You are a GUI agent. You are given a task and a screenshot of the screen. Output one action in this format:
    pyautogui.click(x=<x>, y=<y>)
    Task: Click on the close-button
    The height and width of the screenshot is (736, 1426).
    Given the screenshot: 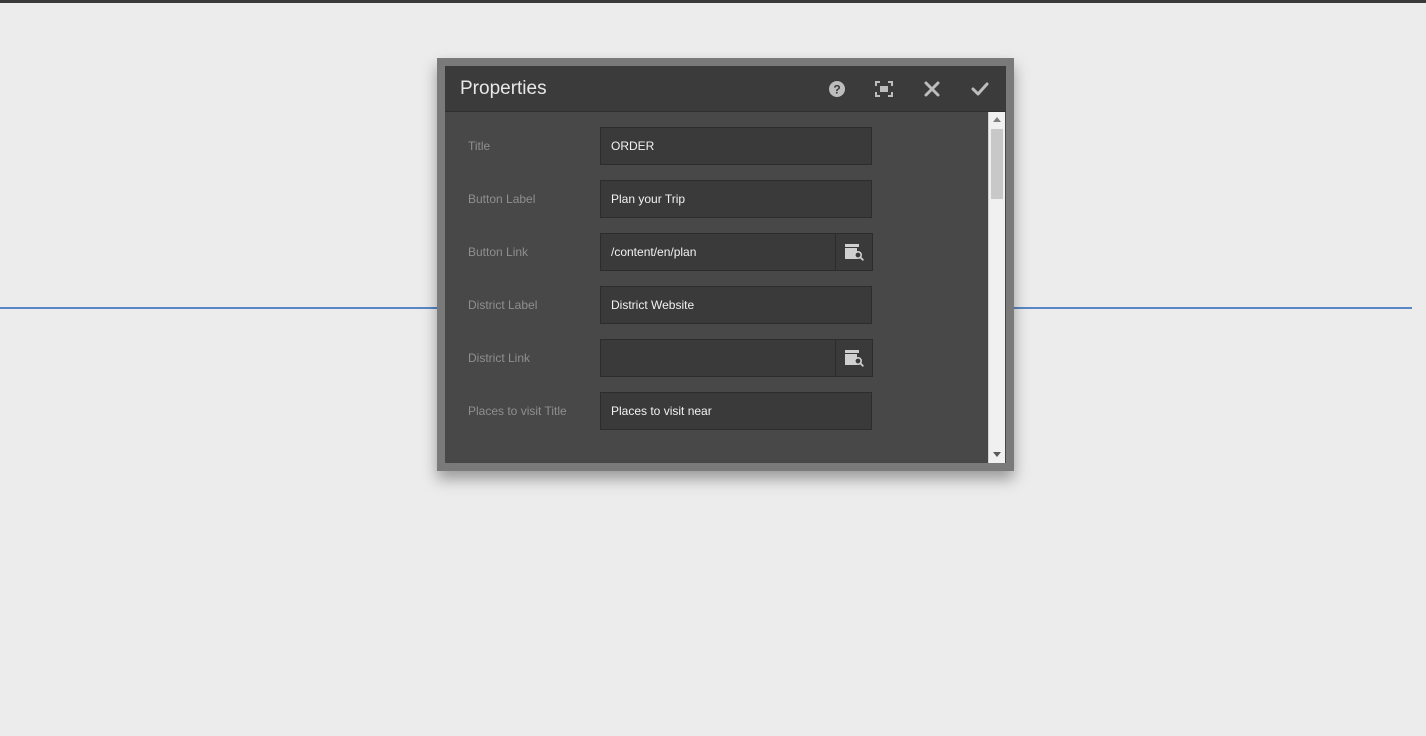 What is the action you would take?
    pyautogui.click(x=932, y=89)
    